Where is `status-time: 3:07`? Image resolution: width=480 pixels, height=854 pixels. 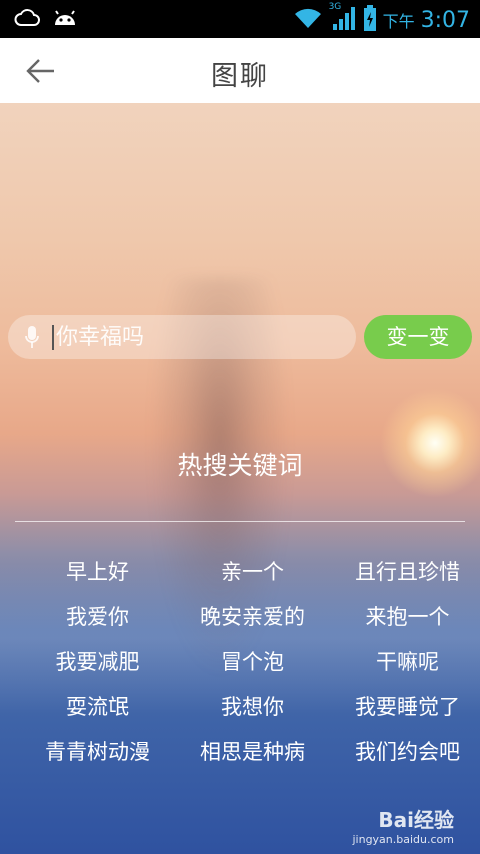
status-time: 3:07 is located at coordinates (445, 20).